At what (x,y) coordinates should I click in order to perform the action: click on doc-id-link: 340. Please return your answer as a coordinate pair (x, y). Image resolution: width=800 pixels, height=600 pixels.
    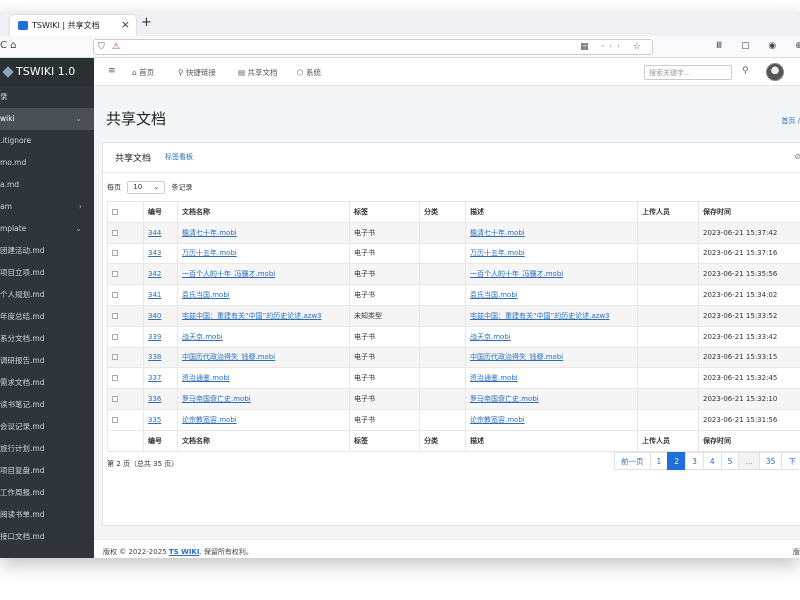
    Looking at the image, I should click on (154, 316).